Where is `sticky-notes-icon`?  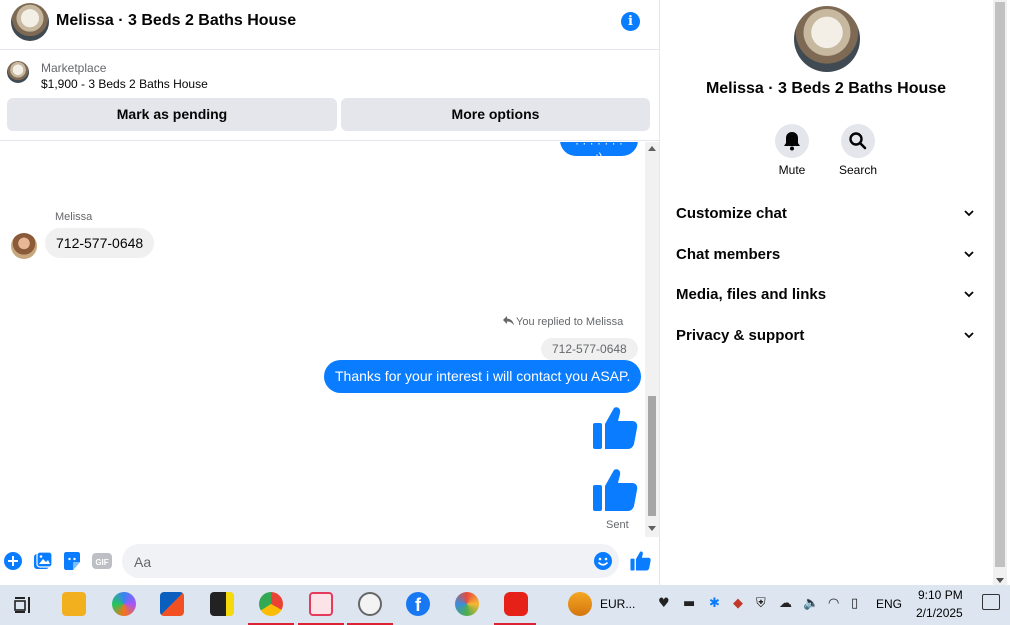
sticky-notes-icon is located at coordinates (222, 604).